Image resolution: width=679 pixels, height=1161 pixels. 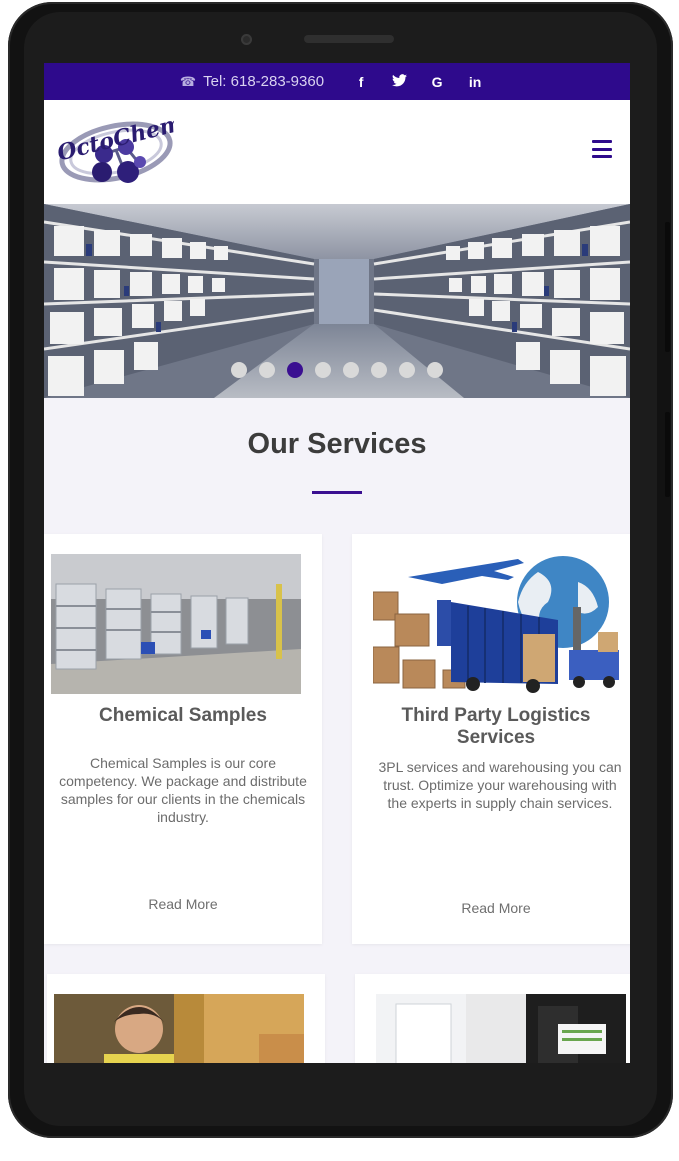 What do you see at coordinates (496, 726) in the screenshot?
I see `card-title: Third Party Logistics Services` at bounding box center [496, 726].